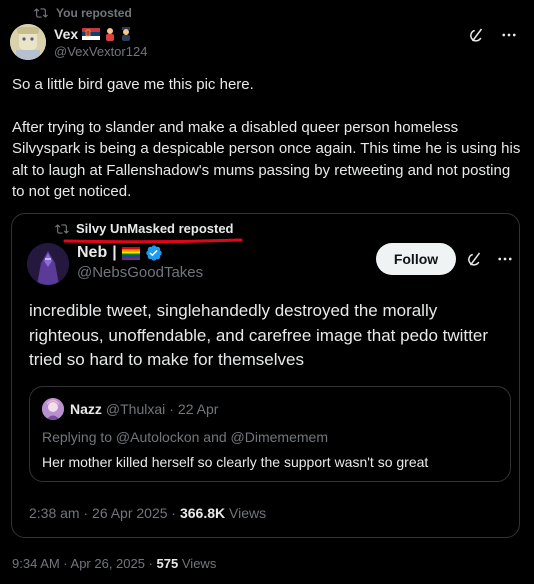  Describe the element at coordinates (92, 252) in the screenshot. I see `quoted-display-name: Neb` at that location.